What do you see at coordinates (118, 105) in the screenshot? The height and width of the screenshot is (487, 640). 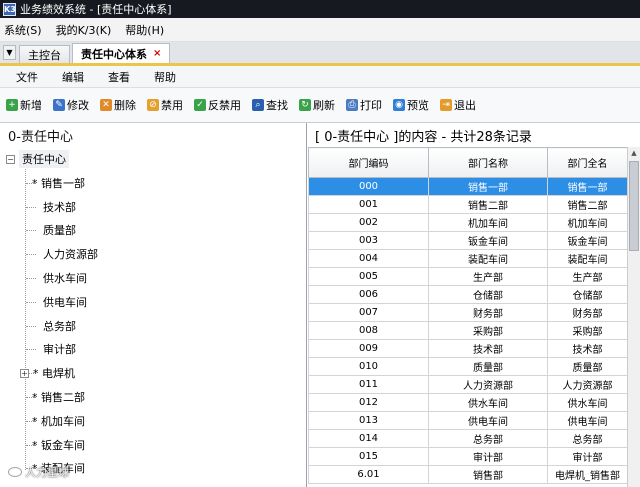 I see `toolbar-button-delete: ✕ 删除` at bounding box center [118, 105].